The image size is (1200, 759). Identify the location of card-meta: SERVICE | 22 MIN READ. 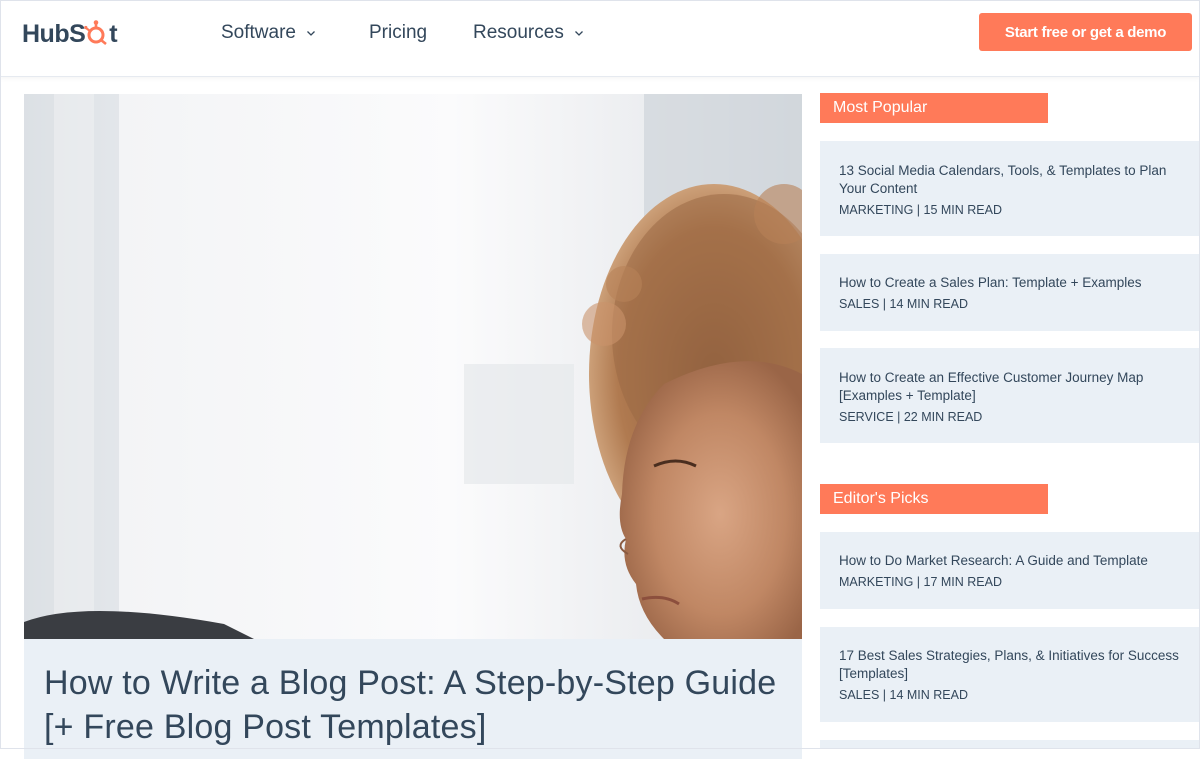
(911, 417).